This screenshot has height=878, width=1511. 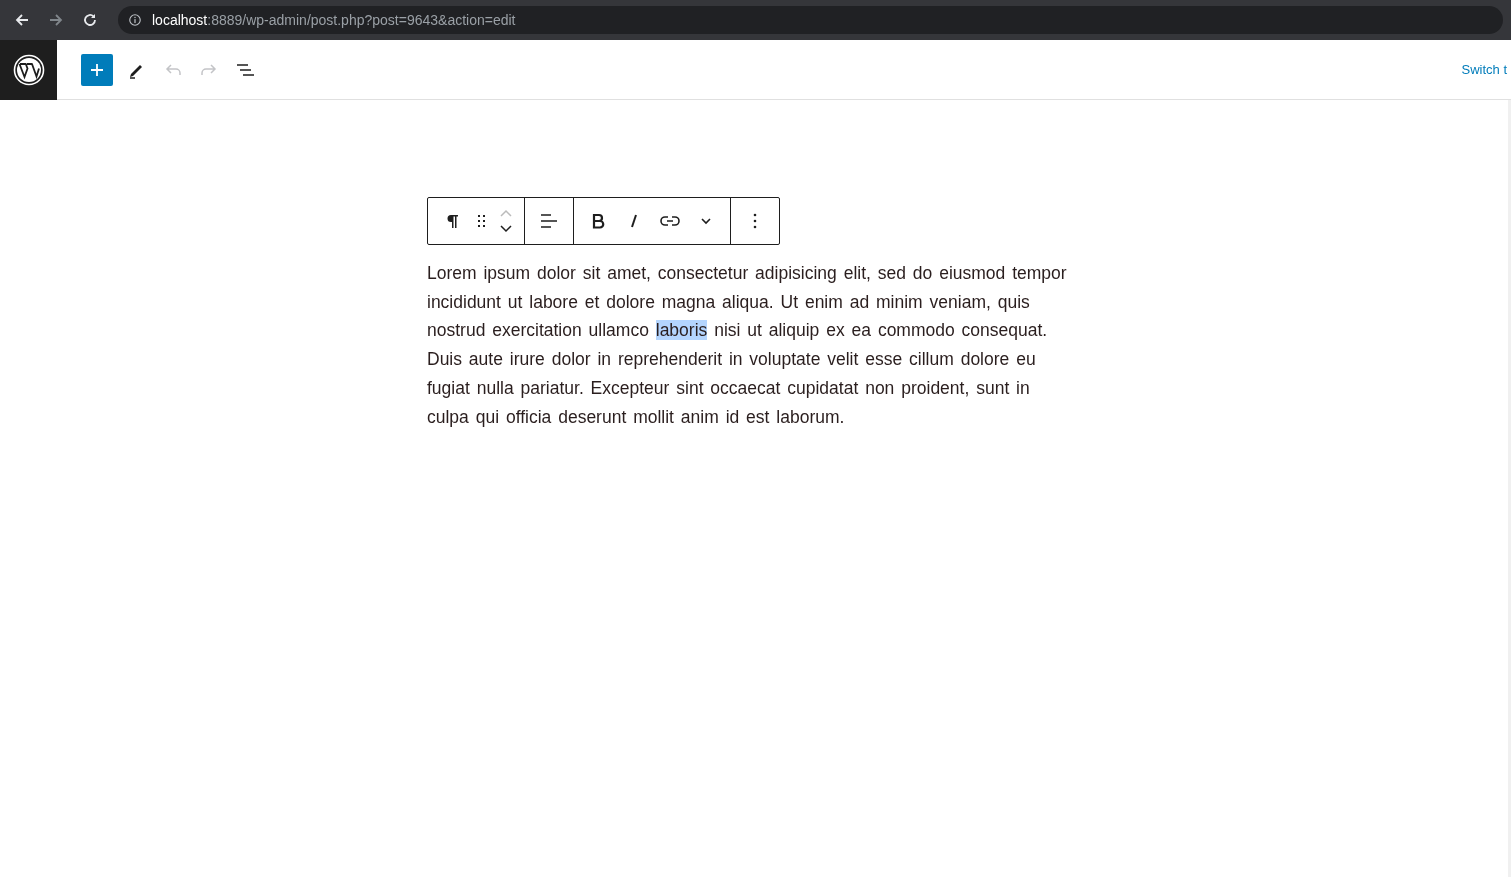 I want to click on reload-icon, so click(x=90, y=20).